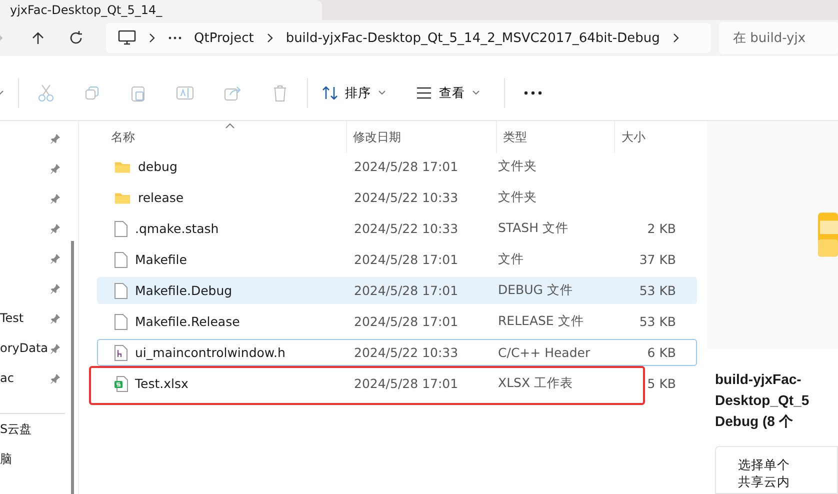 This screenshot has height=494, width=838. I want to click on sidebar-item: oryData, so click(24, 348).